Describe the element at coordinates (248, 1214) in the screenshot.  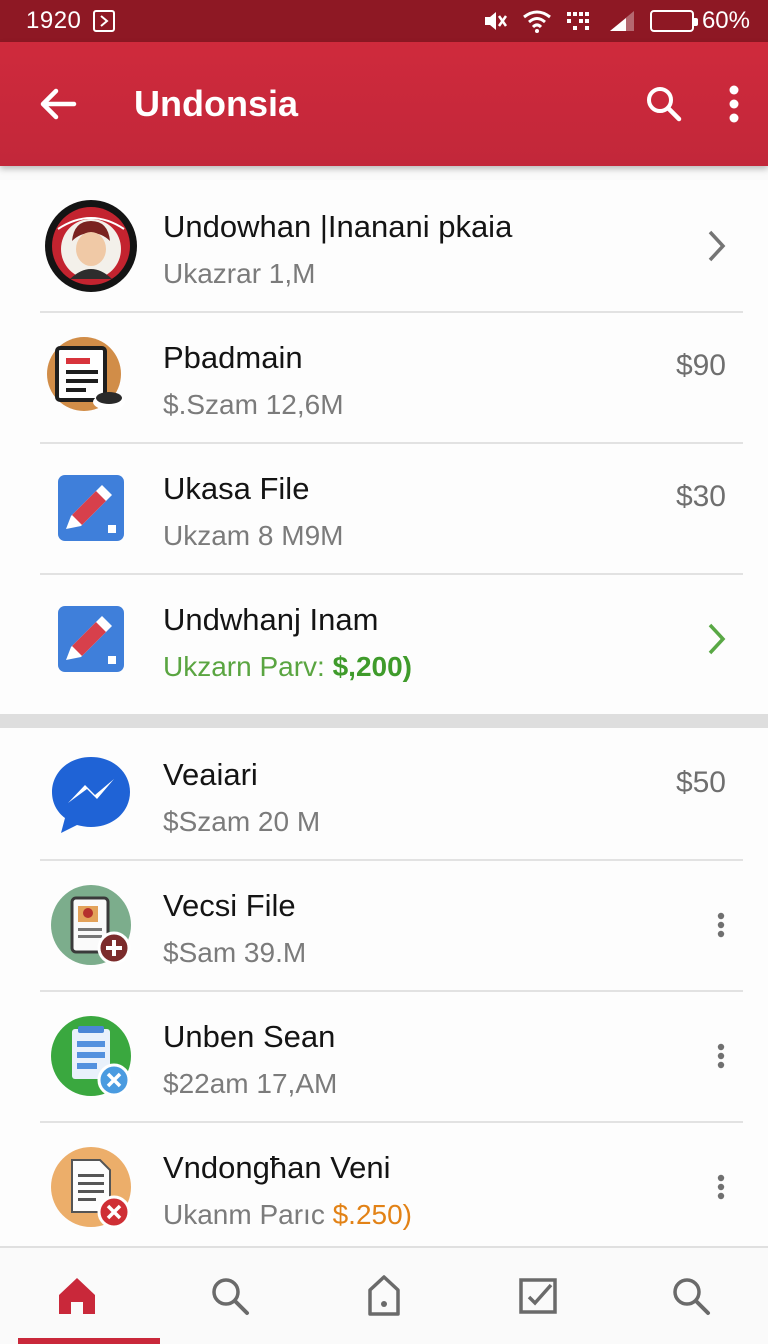
I see `item-subtitle-prefix: Ukanm Parıc` at that location.